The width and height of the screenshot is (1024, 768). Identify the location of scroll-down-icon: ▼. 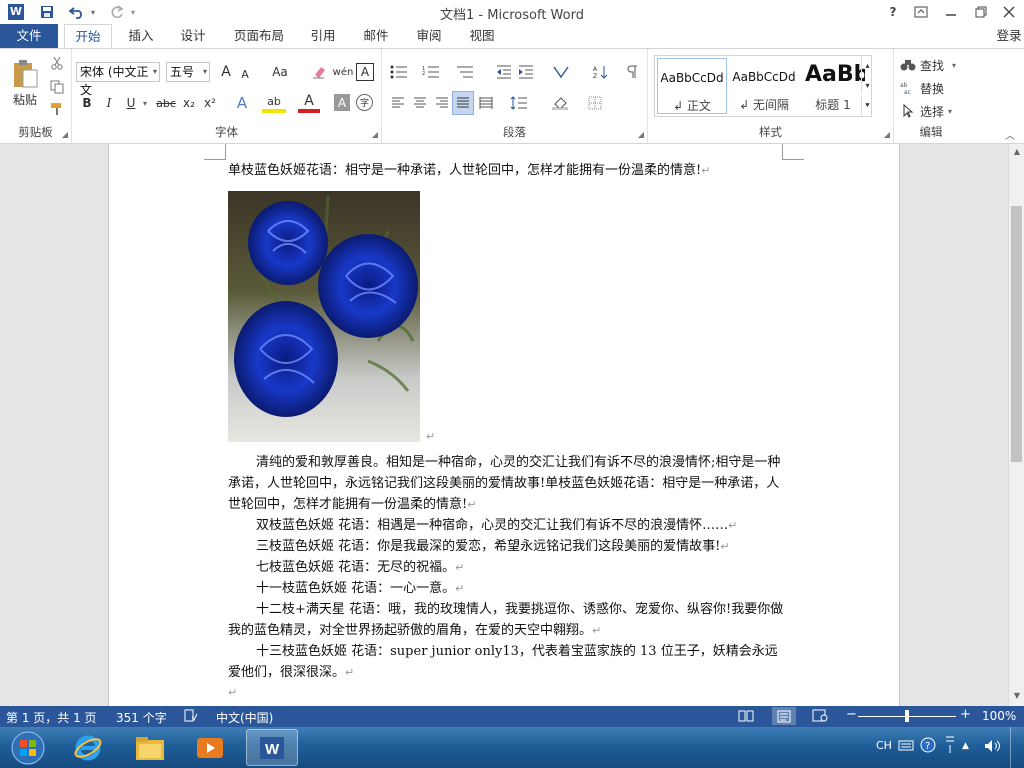
(1017, 696).